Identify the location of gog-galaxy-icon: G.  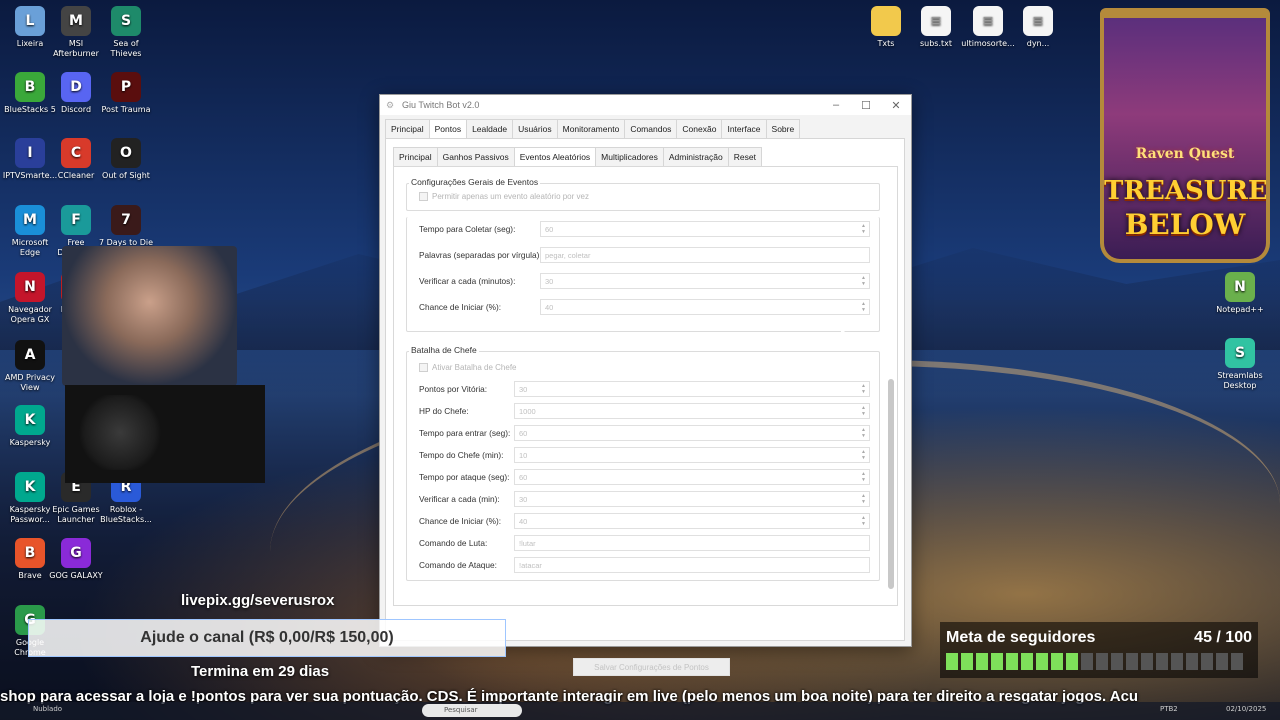
(76, 553).